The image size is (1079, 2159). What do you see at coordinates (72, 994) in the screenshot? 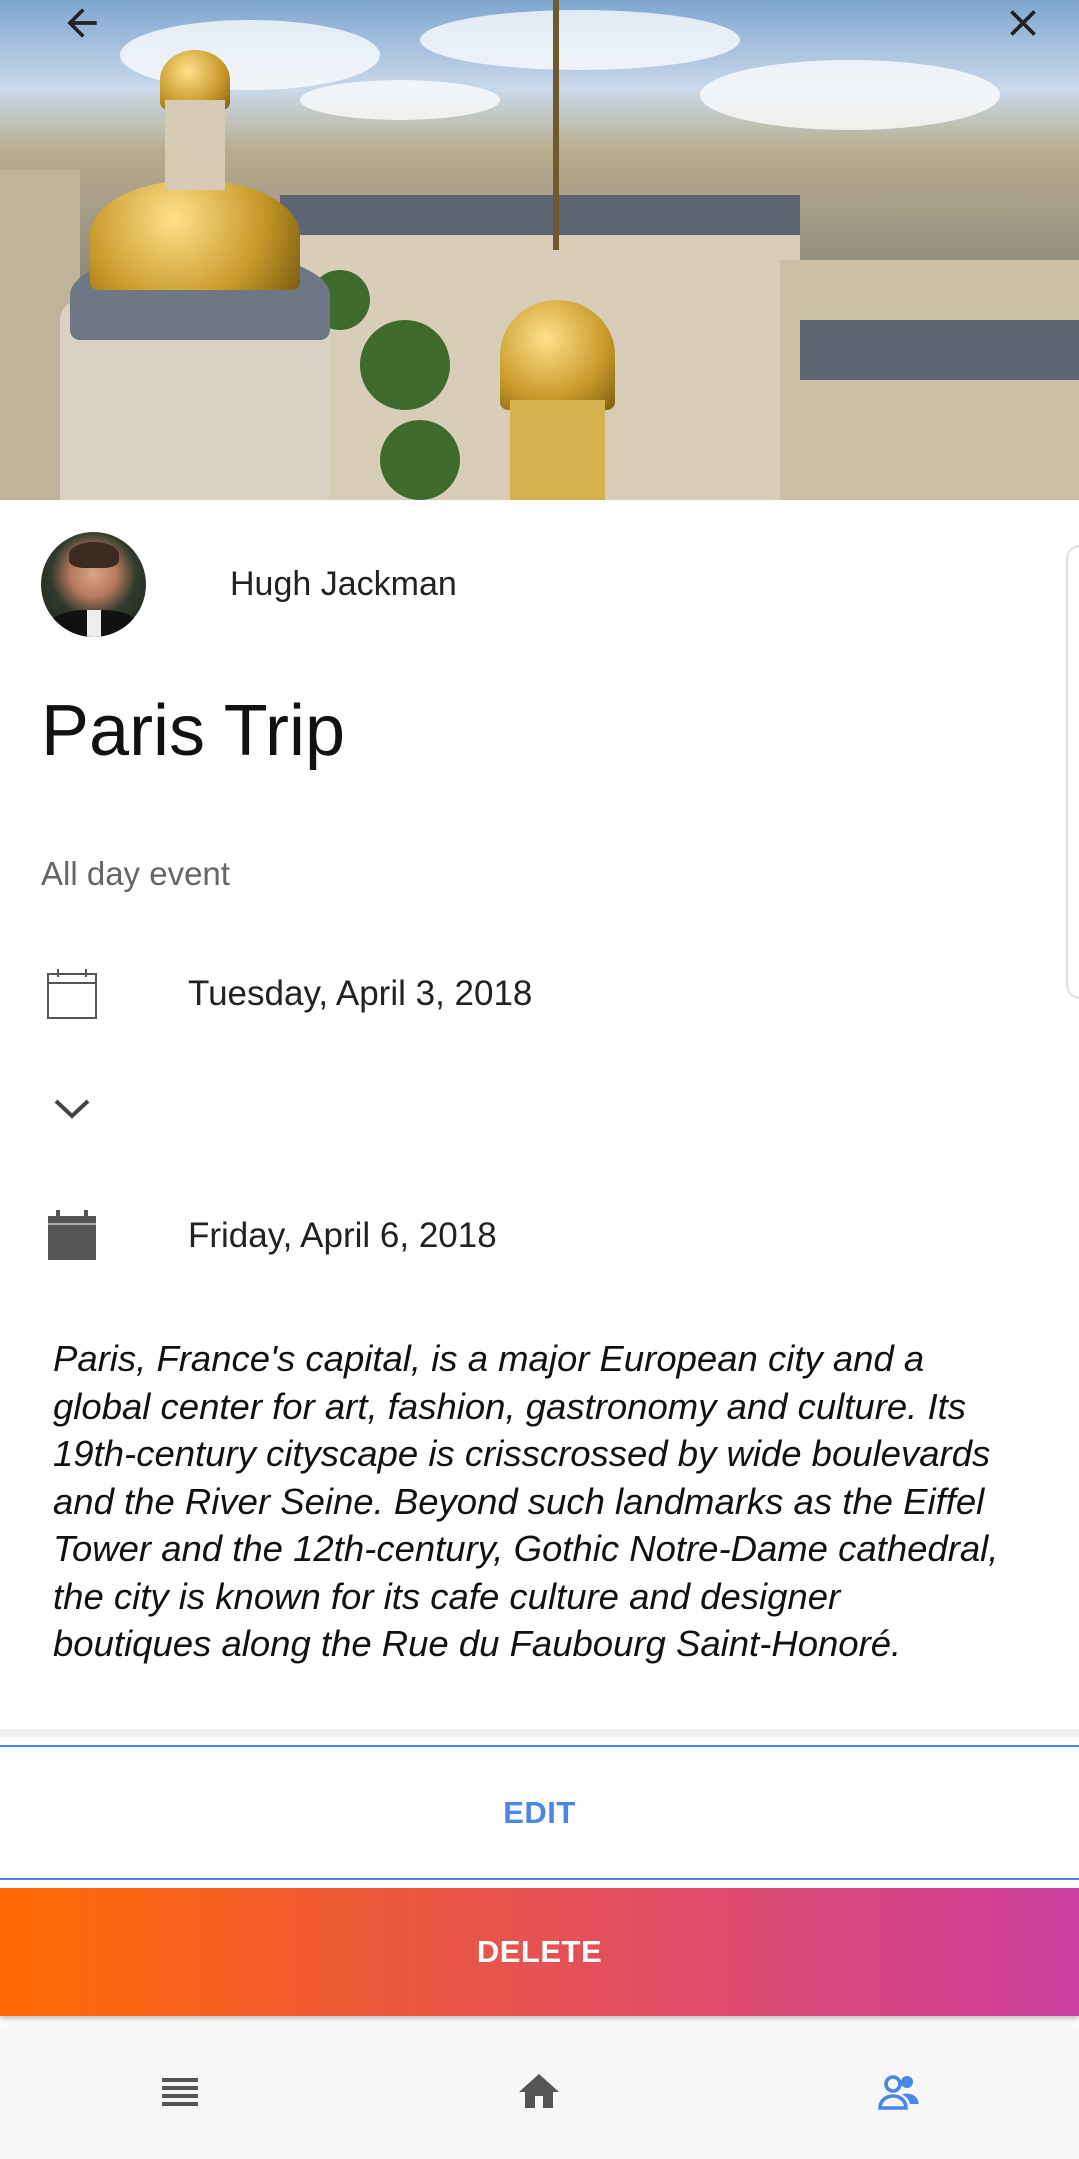
I see `calendar-outline-icon` at bounding box center [72, 994].